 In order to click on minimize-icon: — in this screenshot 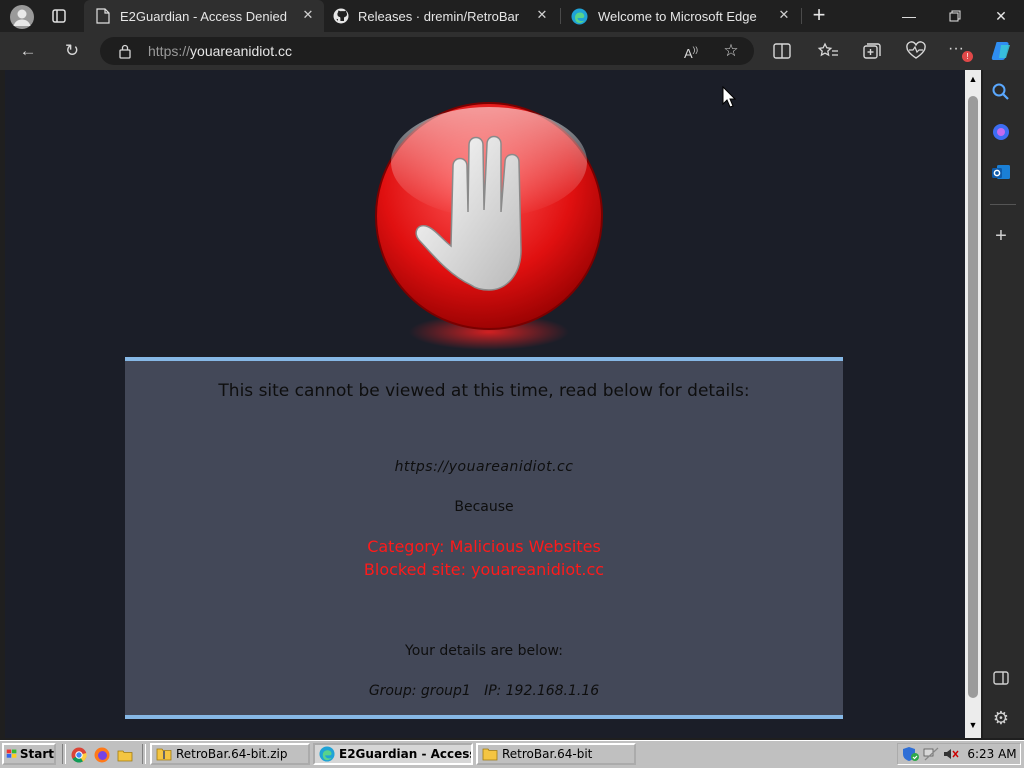, I will do `click(909, 16)`.